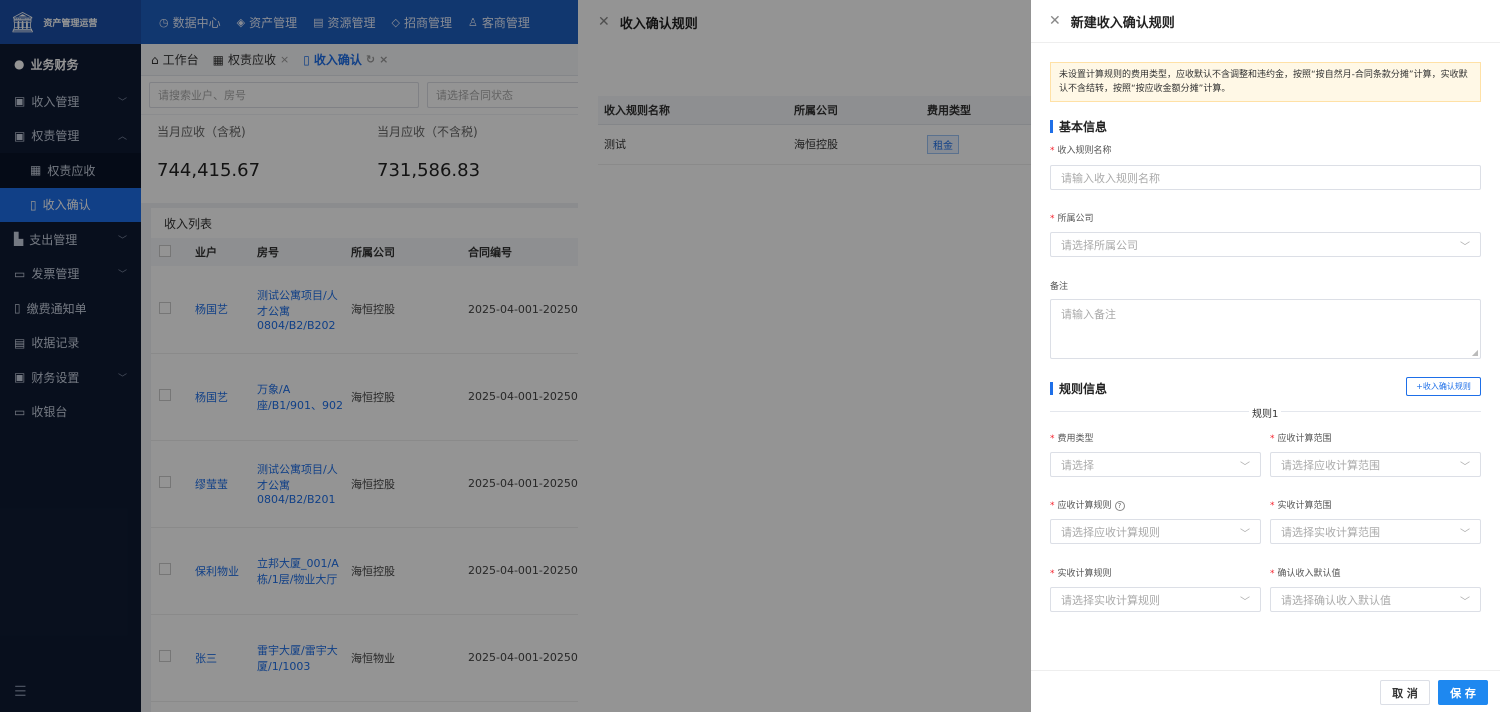  What do you see at coordinates (1155, 464) in the screenshot?
I see `fee-type-select: 请选择 ﹀` at bounding box center [1155, 464].